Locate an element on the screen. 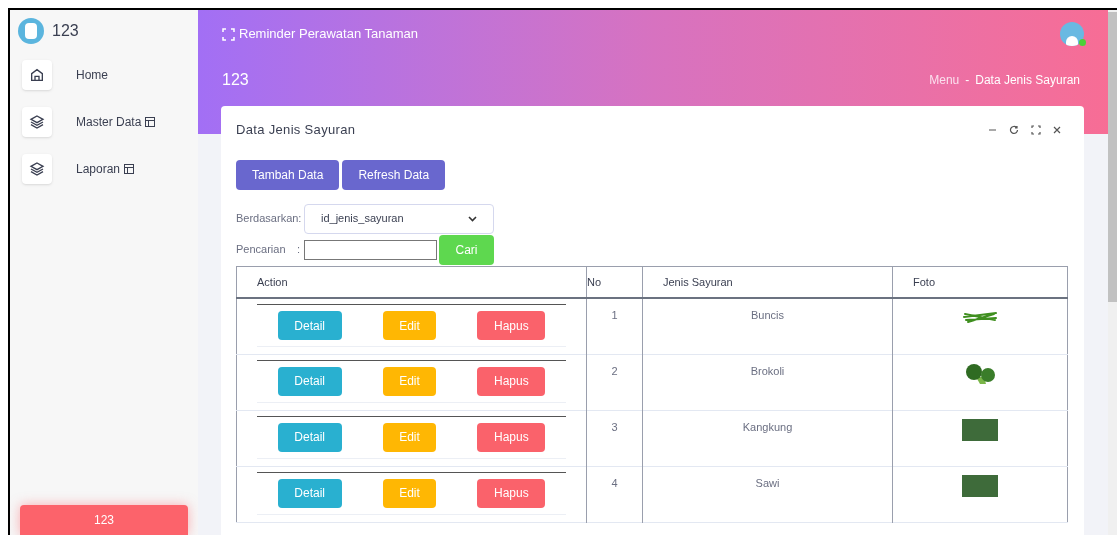 Image resolution: width=1117 pixels, height=535 pixels. home-icon is located at coordinates (37, 75).